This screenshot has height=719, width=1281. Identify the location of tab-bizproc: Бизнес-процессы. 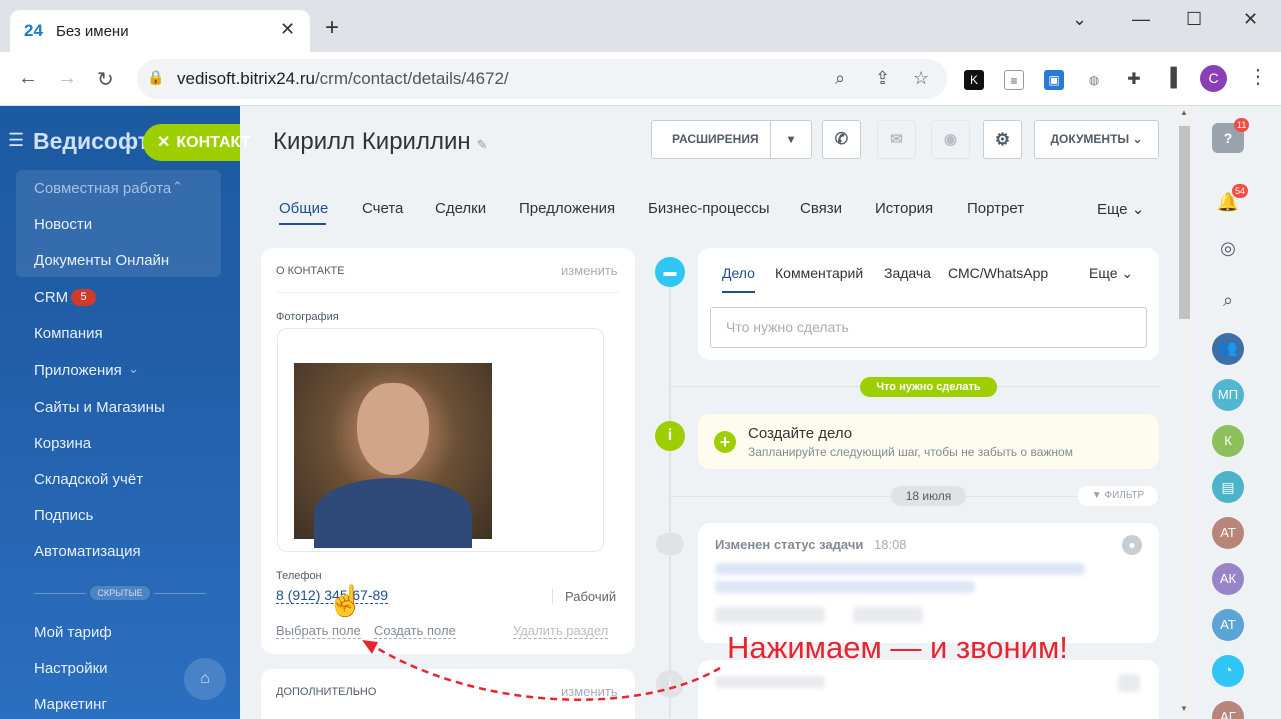
(709, 208).